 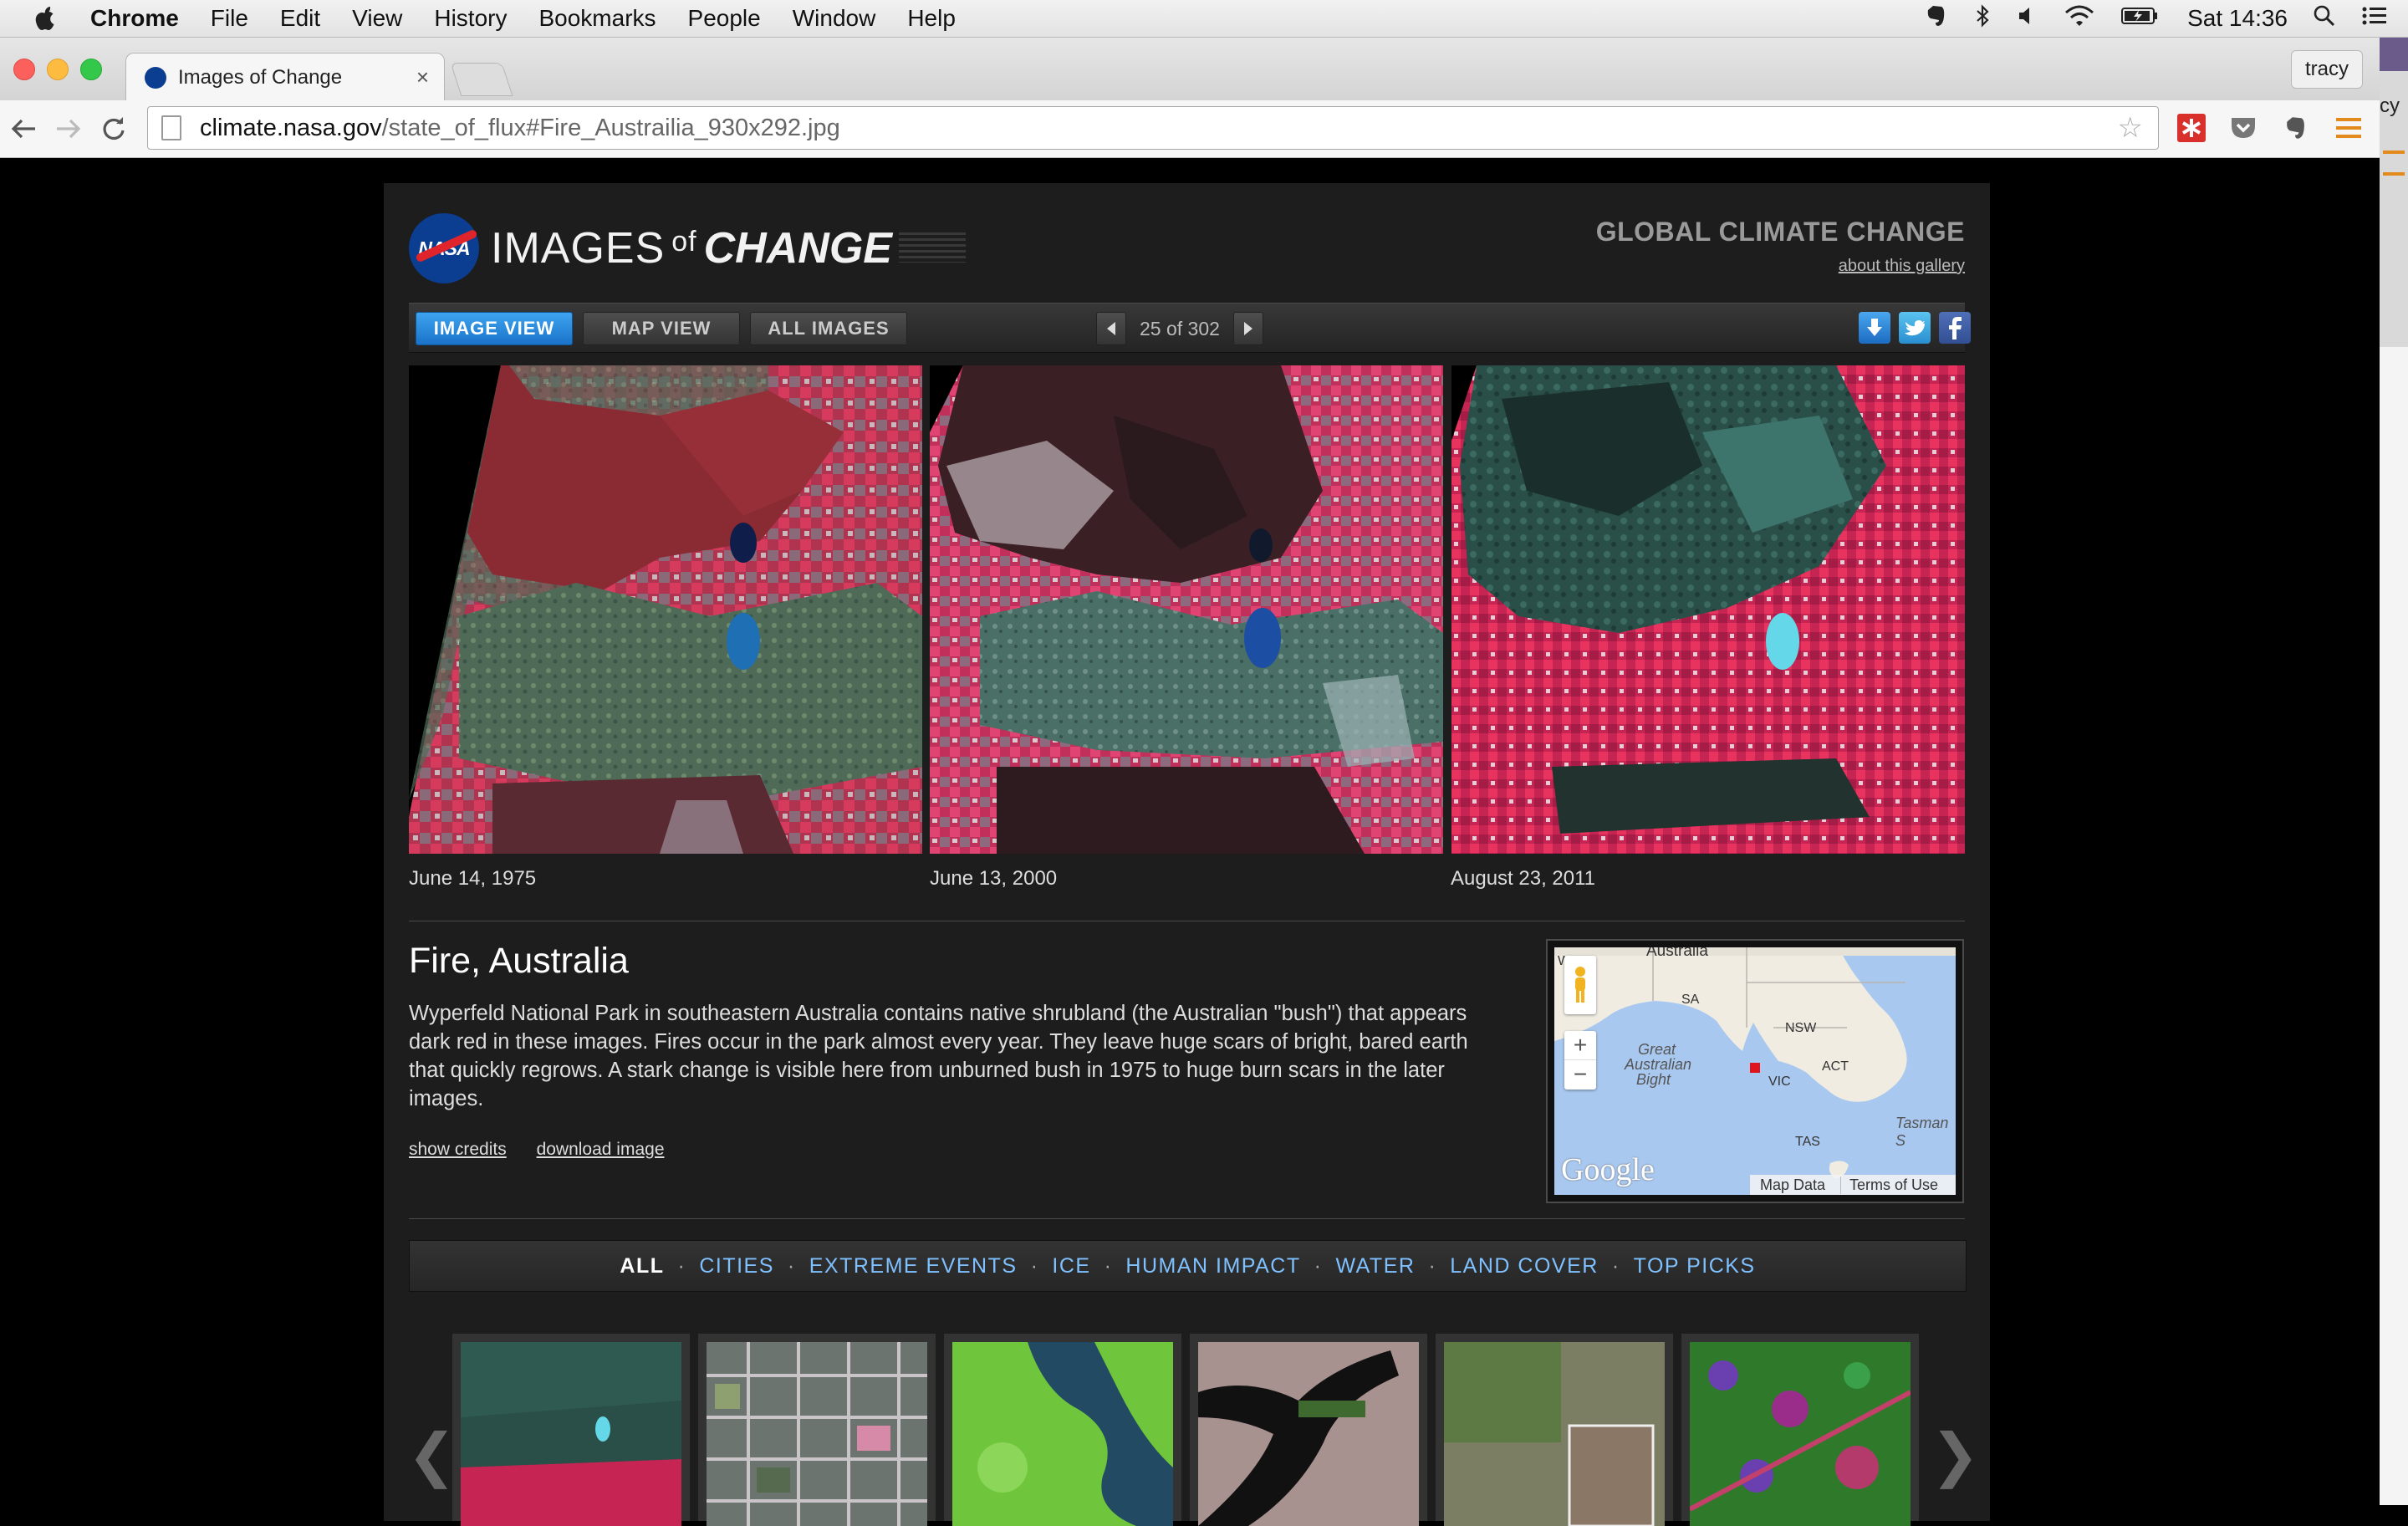 I want to click on bluetooth-icon, so click(x=1983, y=18).